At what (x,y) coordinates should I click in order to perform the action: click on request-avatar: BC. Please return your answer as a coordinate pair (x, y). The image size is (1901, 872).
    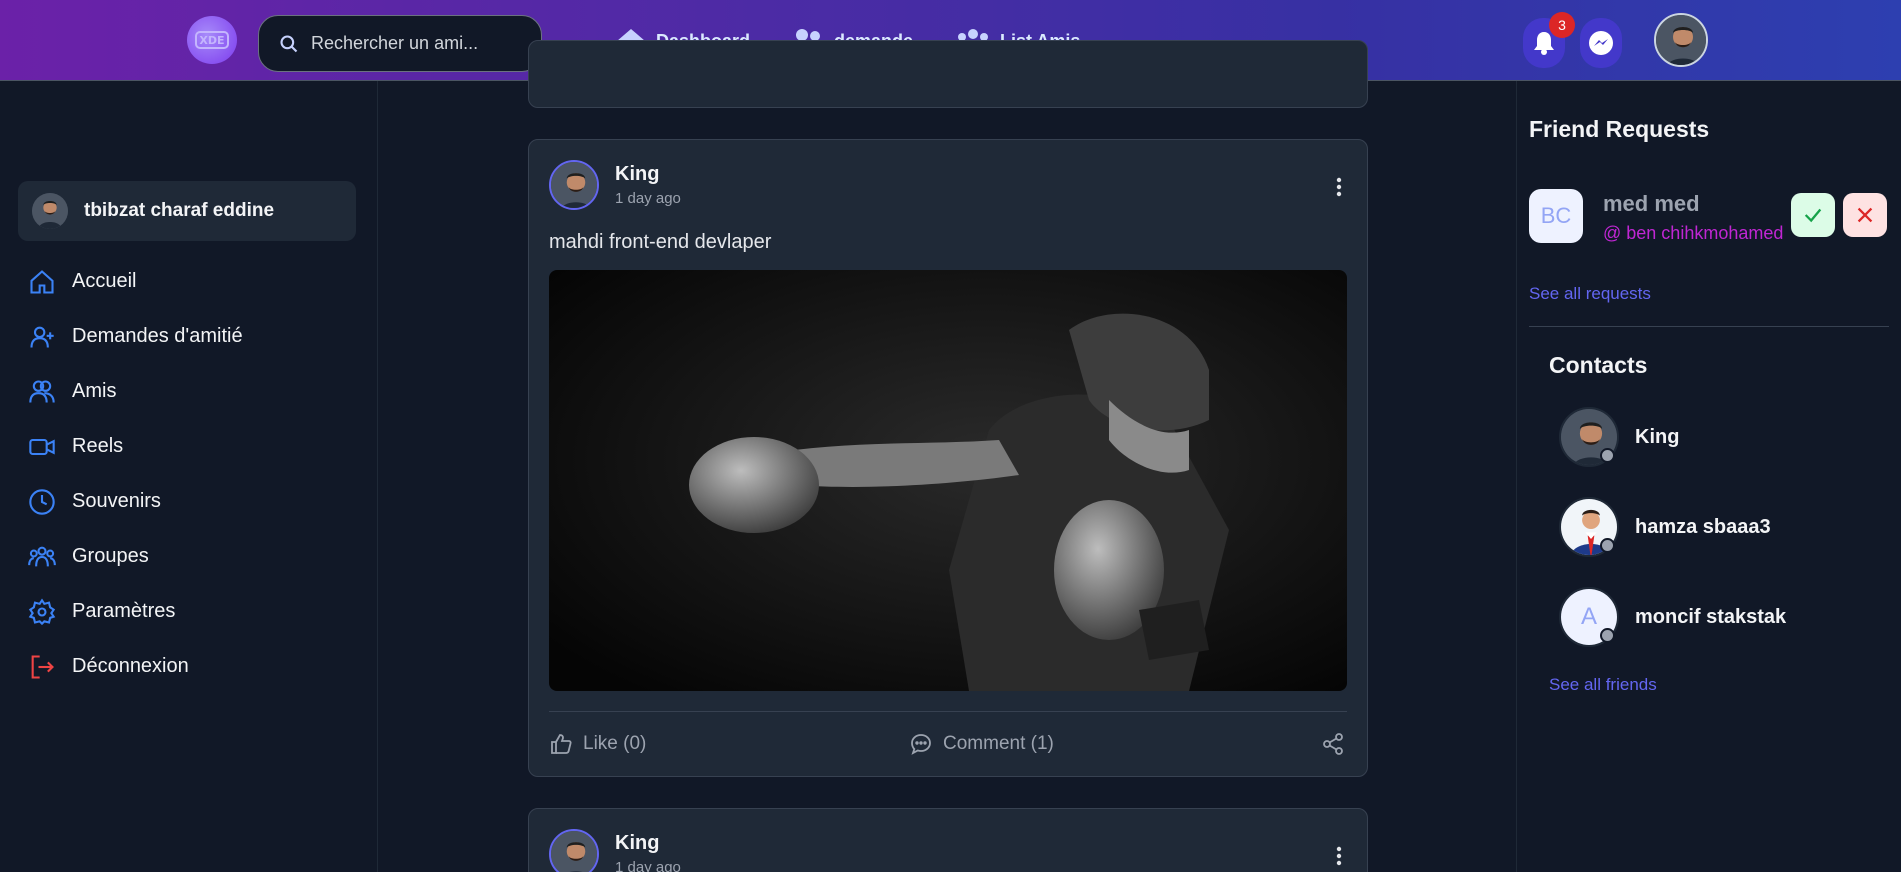
    Looking at the image, I should click on (1556, 216).